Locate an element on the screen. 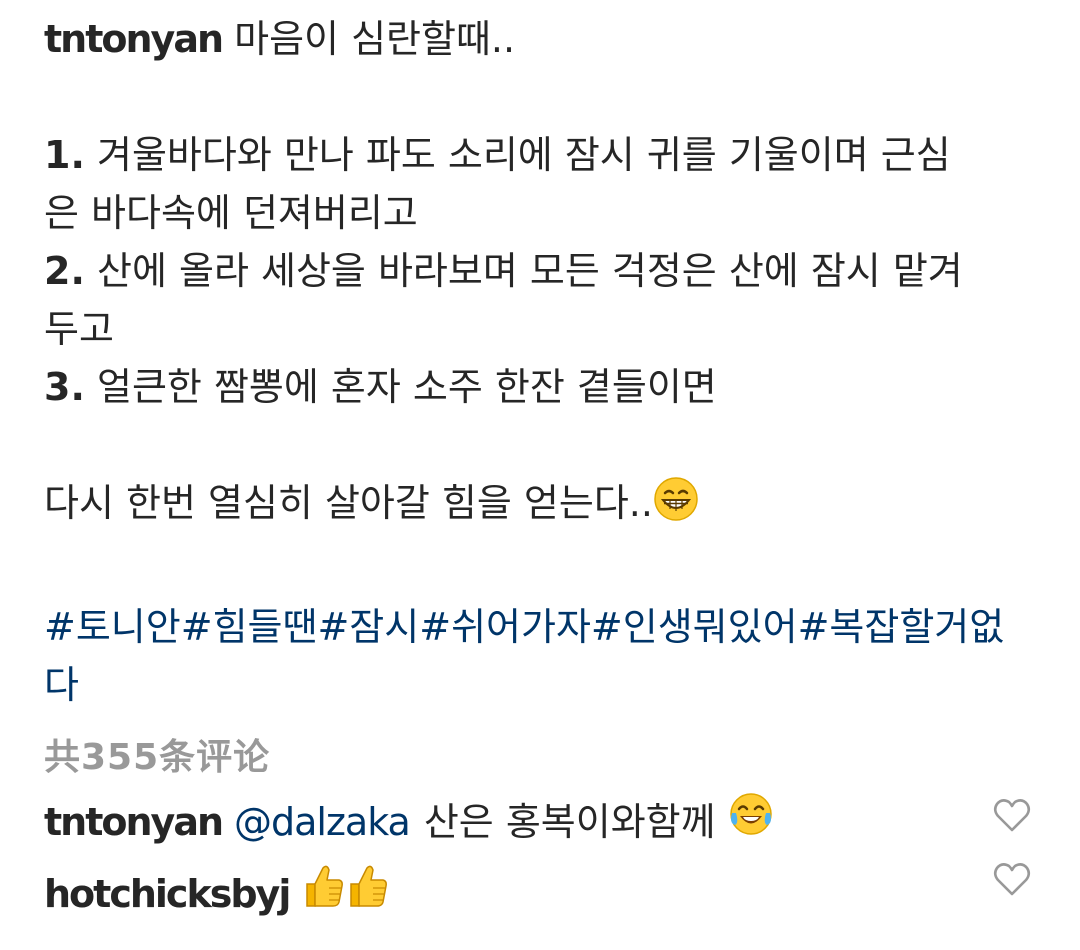  item-text: 산에 올라 세상을 바라보며 모든 걱정은 산에 잠시 맡겨 is located at coordinates (529, 271).